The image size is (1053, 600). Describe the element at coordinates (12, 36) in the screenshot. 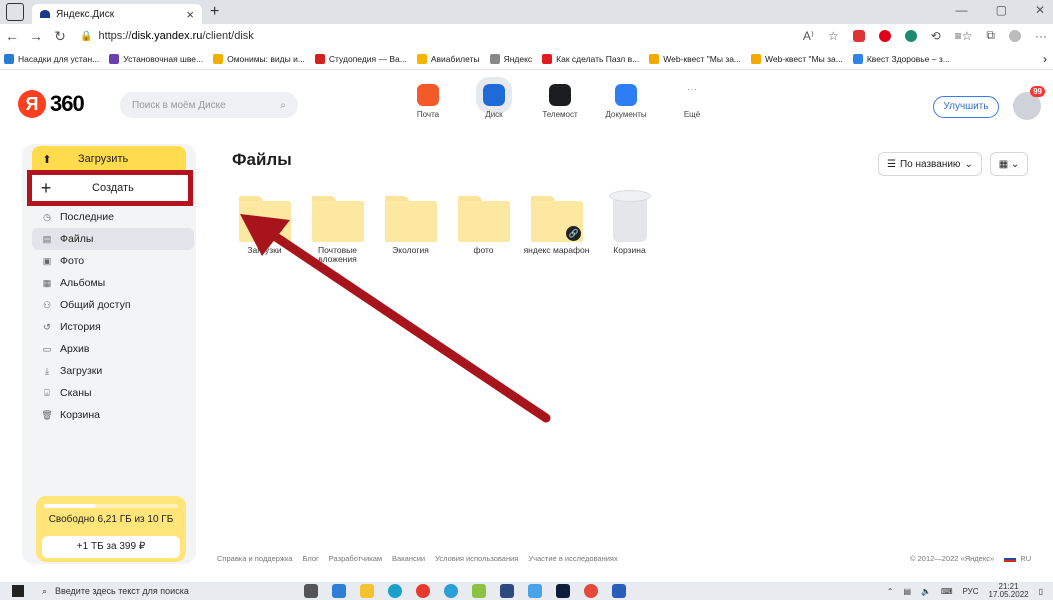

I see `back-icon: ←` at that location.